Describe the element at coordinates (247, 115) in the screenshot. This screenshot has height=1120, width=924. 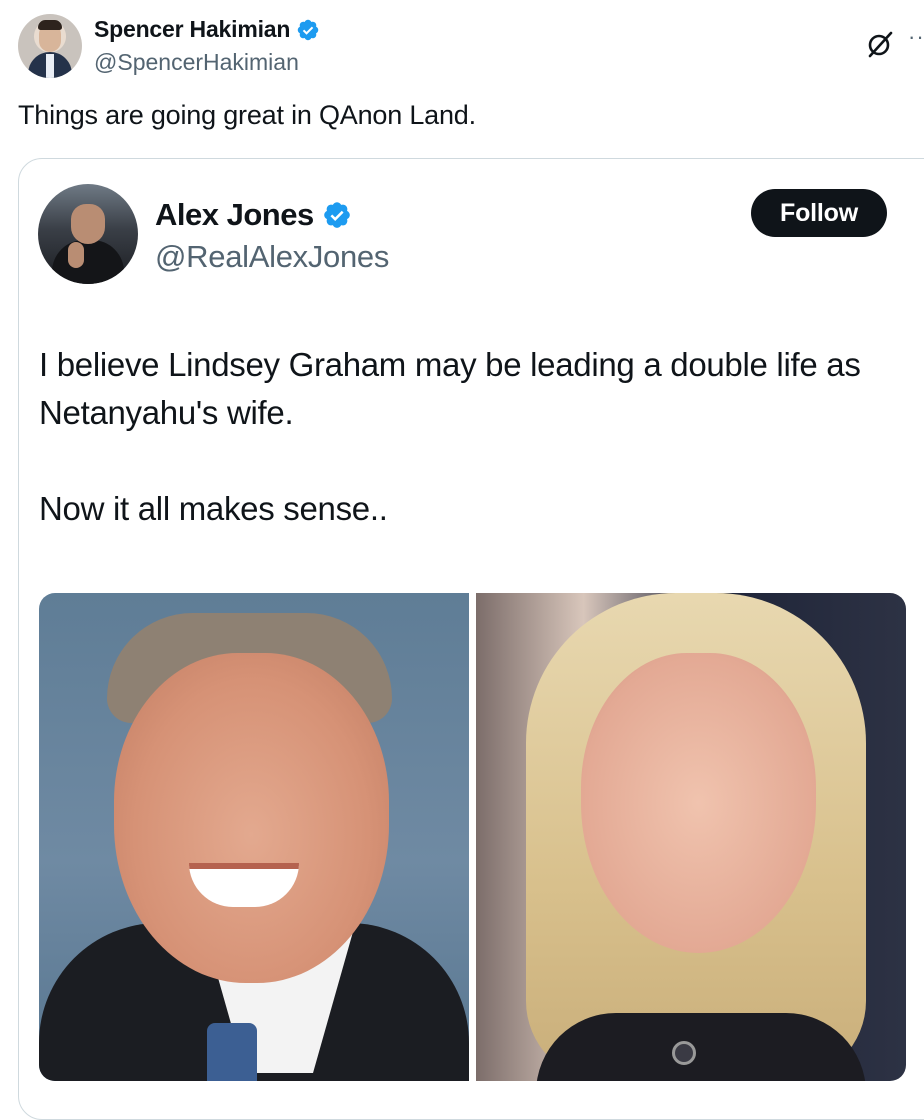
I see `tweet-text: Things are going great in QAnon Land.` at that location.